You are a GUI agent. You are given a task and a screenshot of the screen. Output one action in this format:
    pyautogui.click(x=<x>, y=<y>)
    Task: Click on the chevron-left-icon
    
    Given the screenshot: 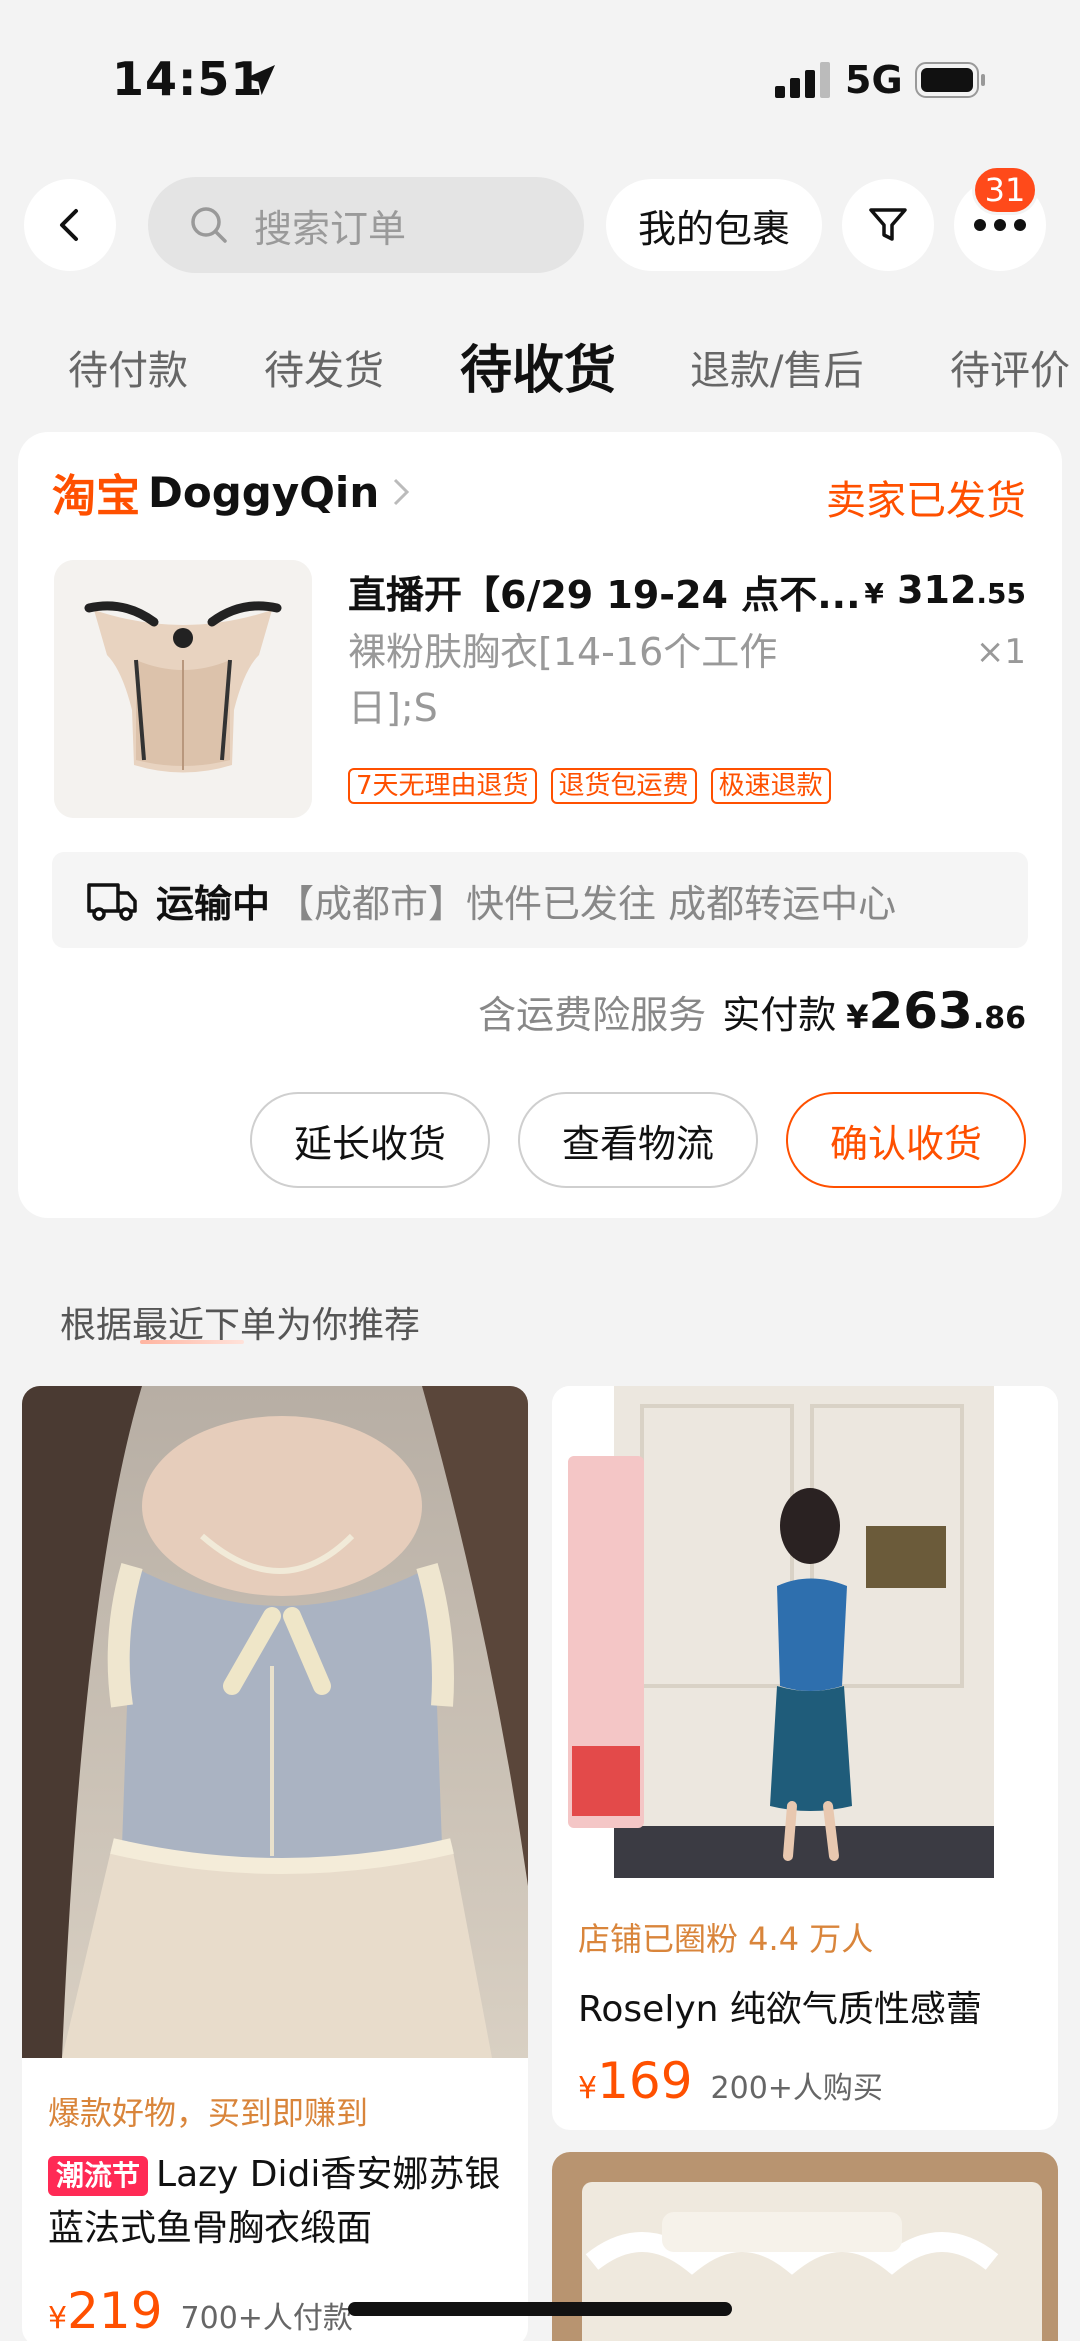 What is the action you would take?
    pyautogui.click(x=69, y=225)
    